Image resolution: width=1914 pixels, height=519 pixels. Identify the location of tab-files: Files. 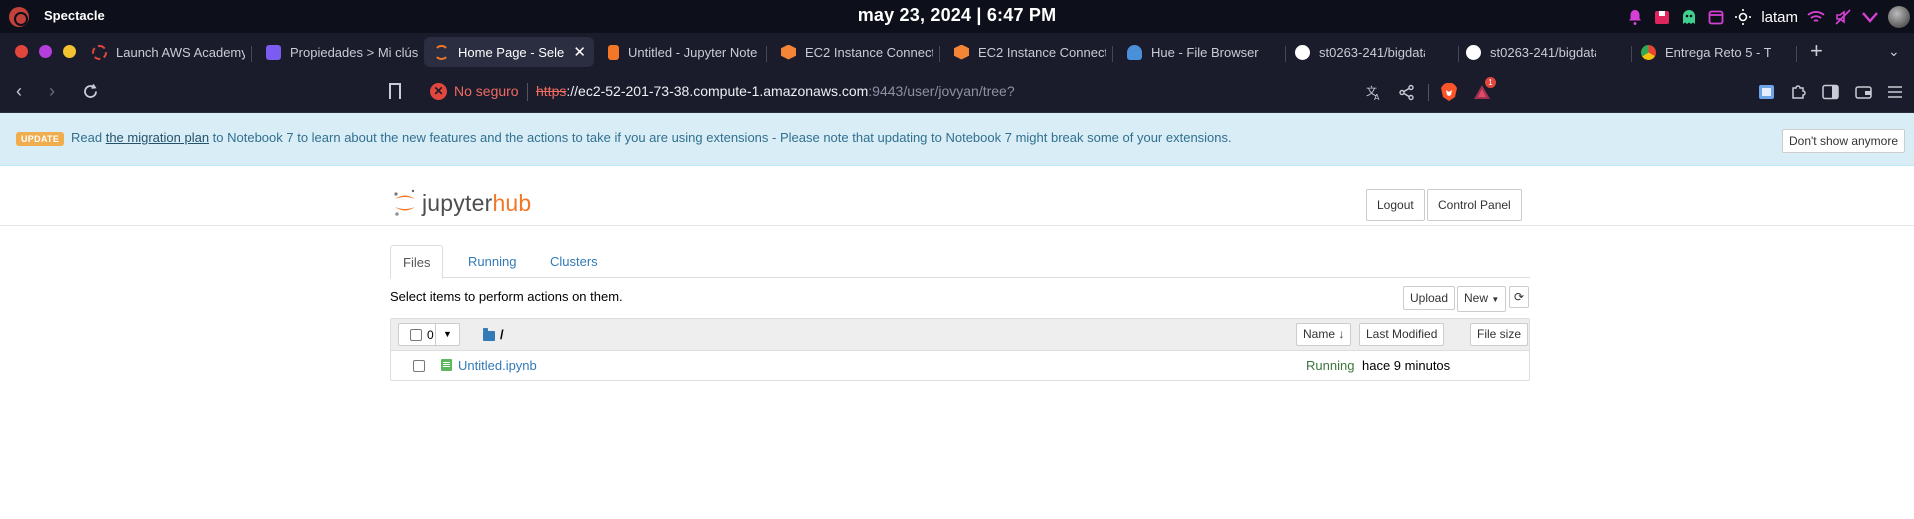
(417, 262).